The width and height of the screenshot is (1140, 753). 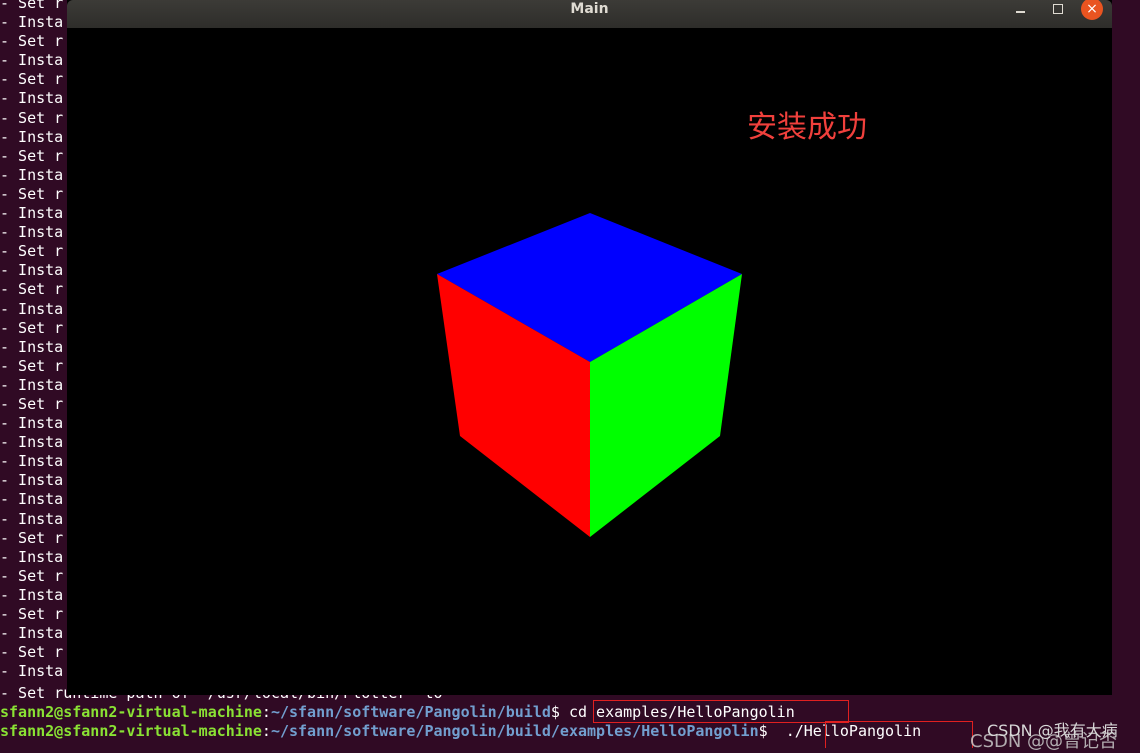 I want to click on maximize-icon, so click(x=1058, y=9).